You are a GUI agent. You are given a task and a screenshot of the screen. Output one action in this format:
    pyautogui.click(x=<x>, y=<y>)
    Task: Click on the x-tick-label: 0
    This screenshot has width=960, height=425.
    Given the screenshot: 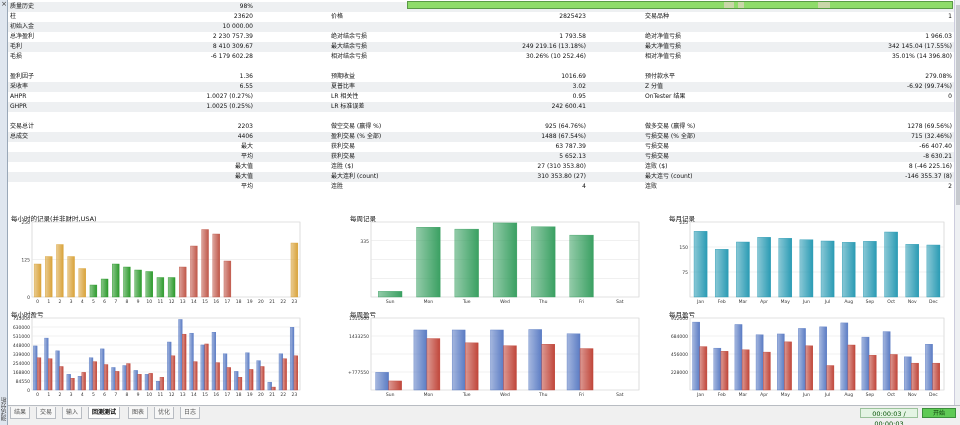 What is the action you would take?
    pyautogui.click(x=37, y=395)
    